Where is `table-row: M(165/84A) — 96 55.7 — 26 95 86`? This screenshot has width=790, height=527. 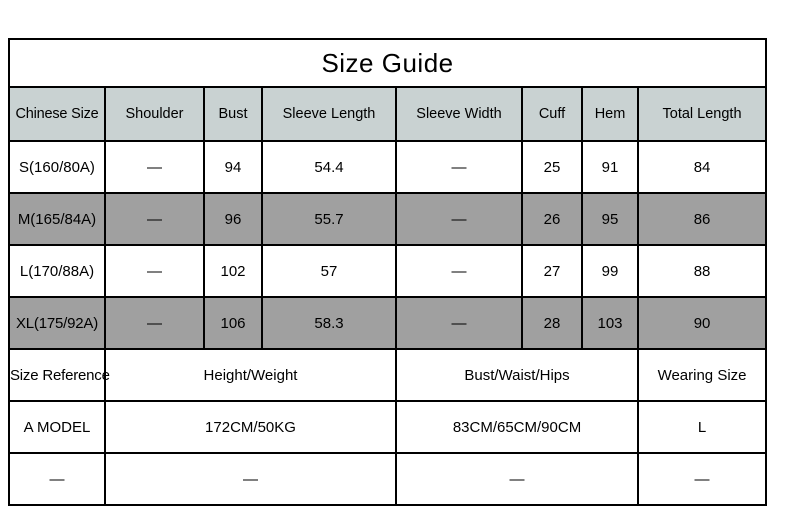 table-row: M(165/84A) — 96 55.7 — 26 95 86 is located at coordinates (388, 219).